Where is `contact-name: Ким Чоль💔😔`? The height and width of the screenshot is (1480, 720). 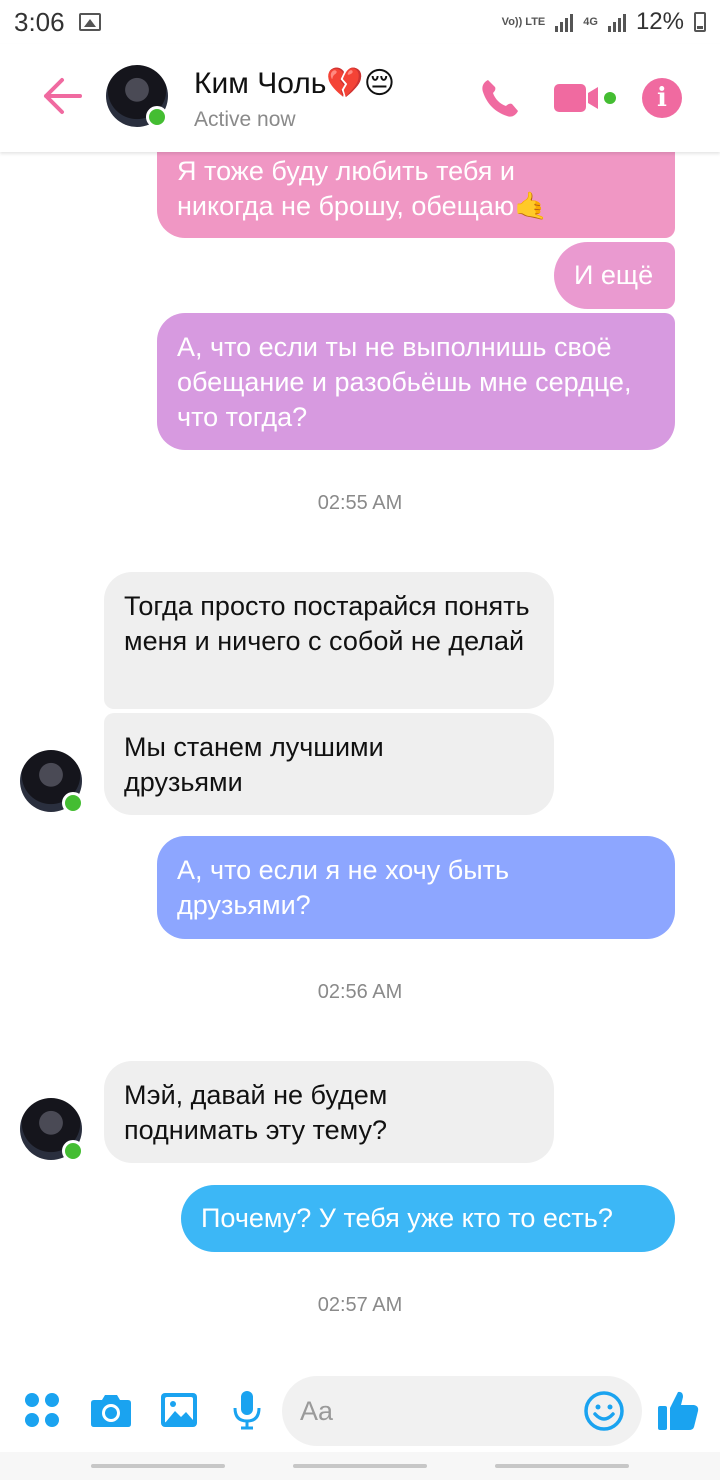
contact-name: Ким Чоль💔😔 is located at coordinates (294, 83).